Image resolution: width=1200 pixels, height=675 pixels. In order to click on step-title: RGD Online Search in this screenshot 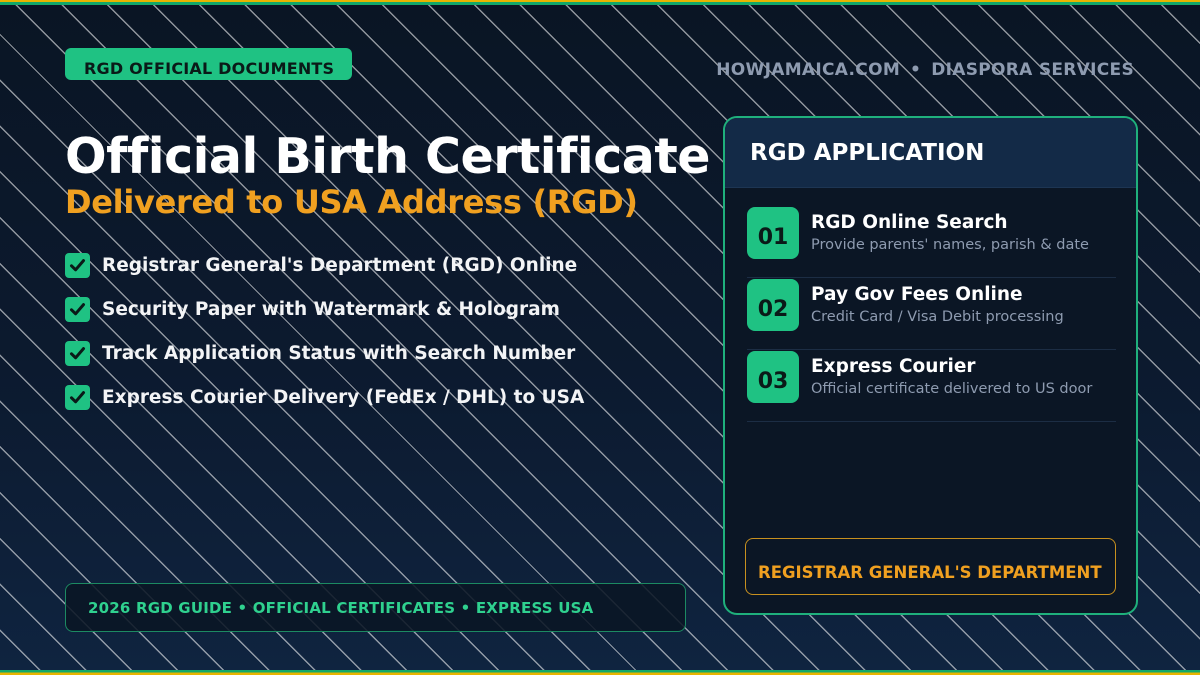, I will do `click(909, 222)`.